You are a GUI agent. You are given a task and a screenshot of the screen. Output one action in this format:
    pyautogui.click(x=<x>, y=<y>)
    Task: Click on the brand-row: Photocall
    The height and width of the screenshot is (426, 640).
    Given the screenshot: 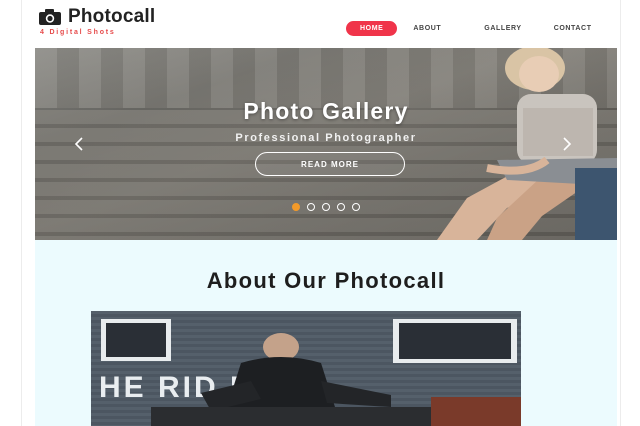 What is the action you would take?
    pyautogui.click(x=96, y=17)
    